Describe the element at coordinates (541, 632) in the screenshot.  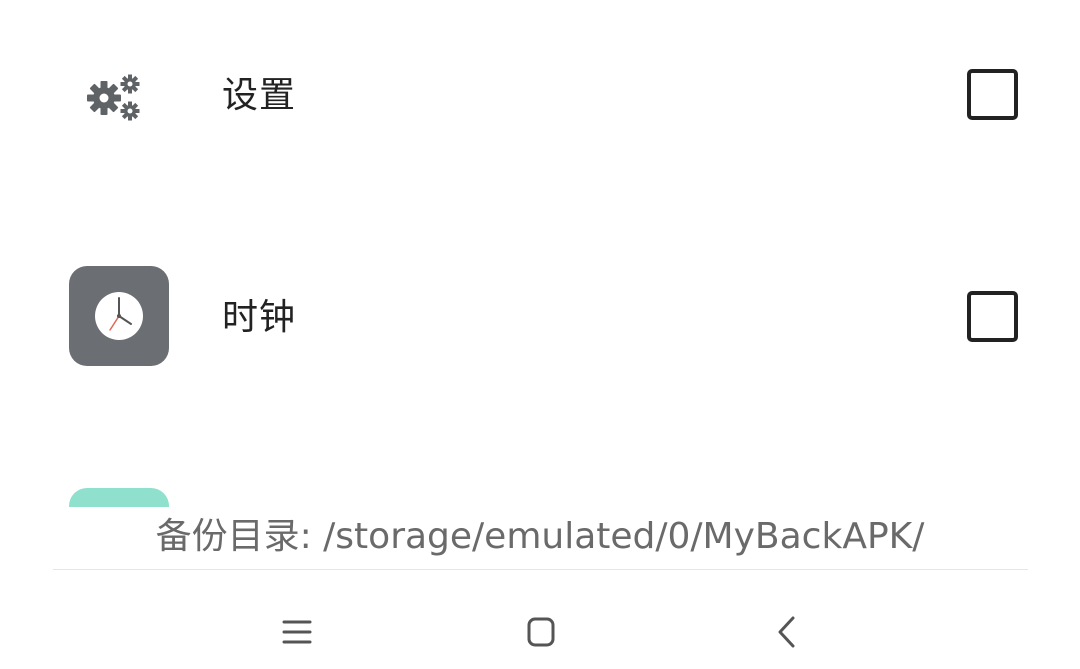
I see `home-icon` at that location.